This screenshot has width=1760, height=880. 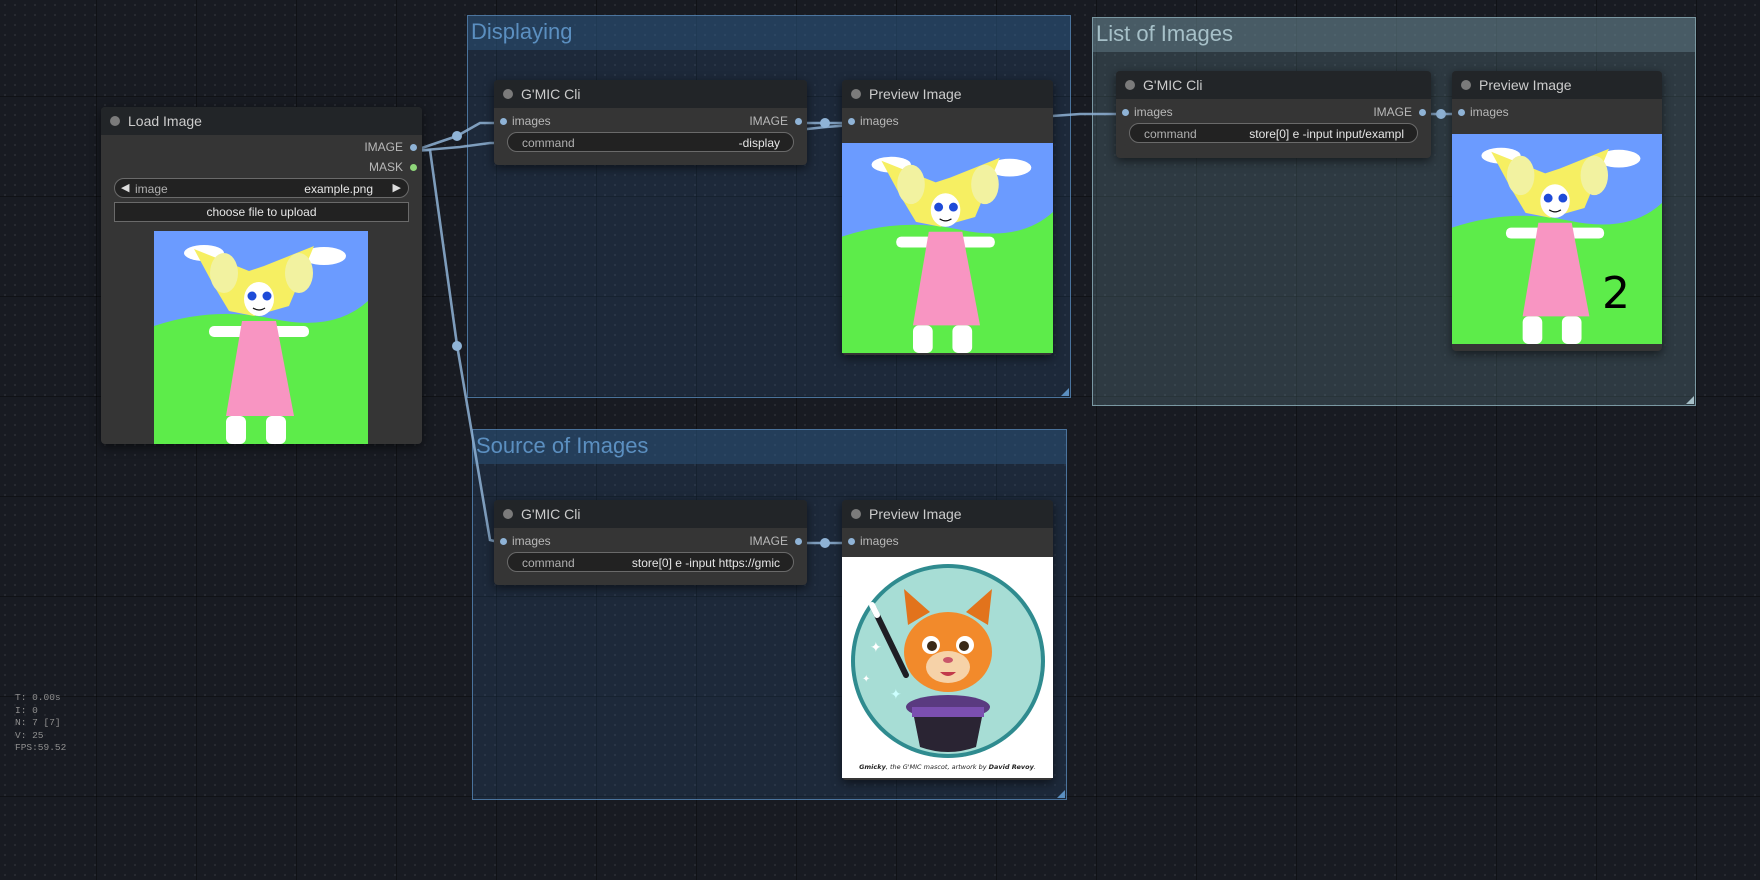 What do you see at coordinates (165, 121) in the screenshot?
I see `node-title: Load Image` at bounding box center [165, 121].